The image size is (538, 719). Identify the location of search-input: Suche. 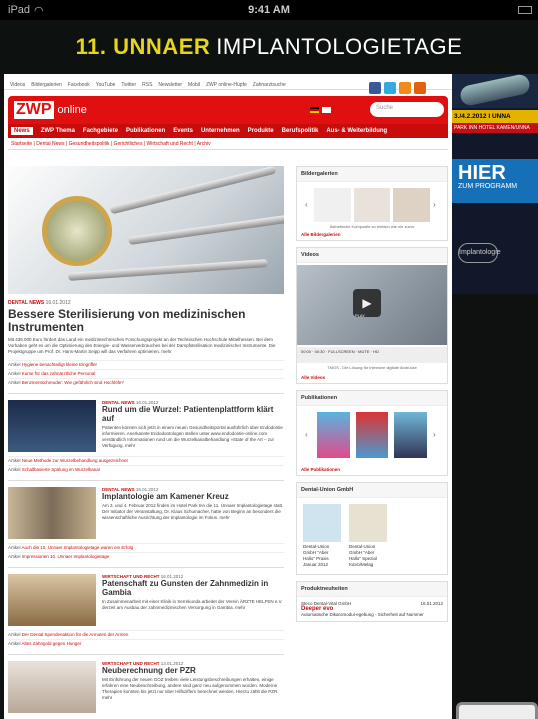
(407, 109).